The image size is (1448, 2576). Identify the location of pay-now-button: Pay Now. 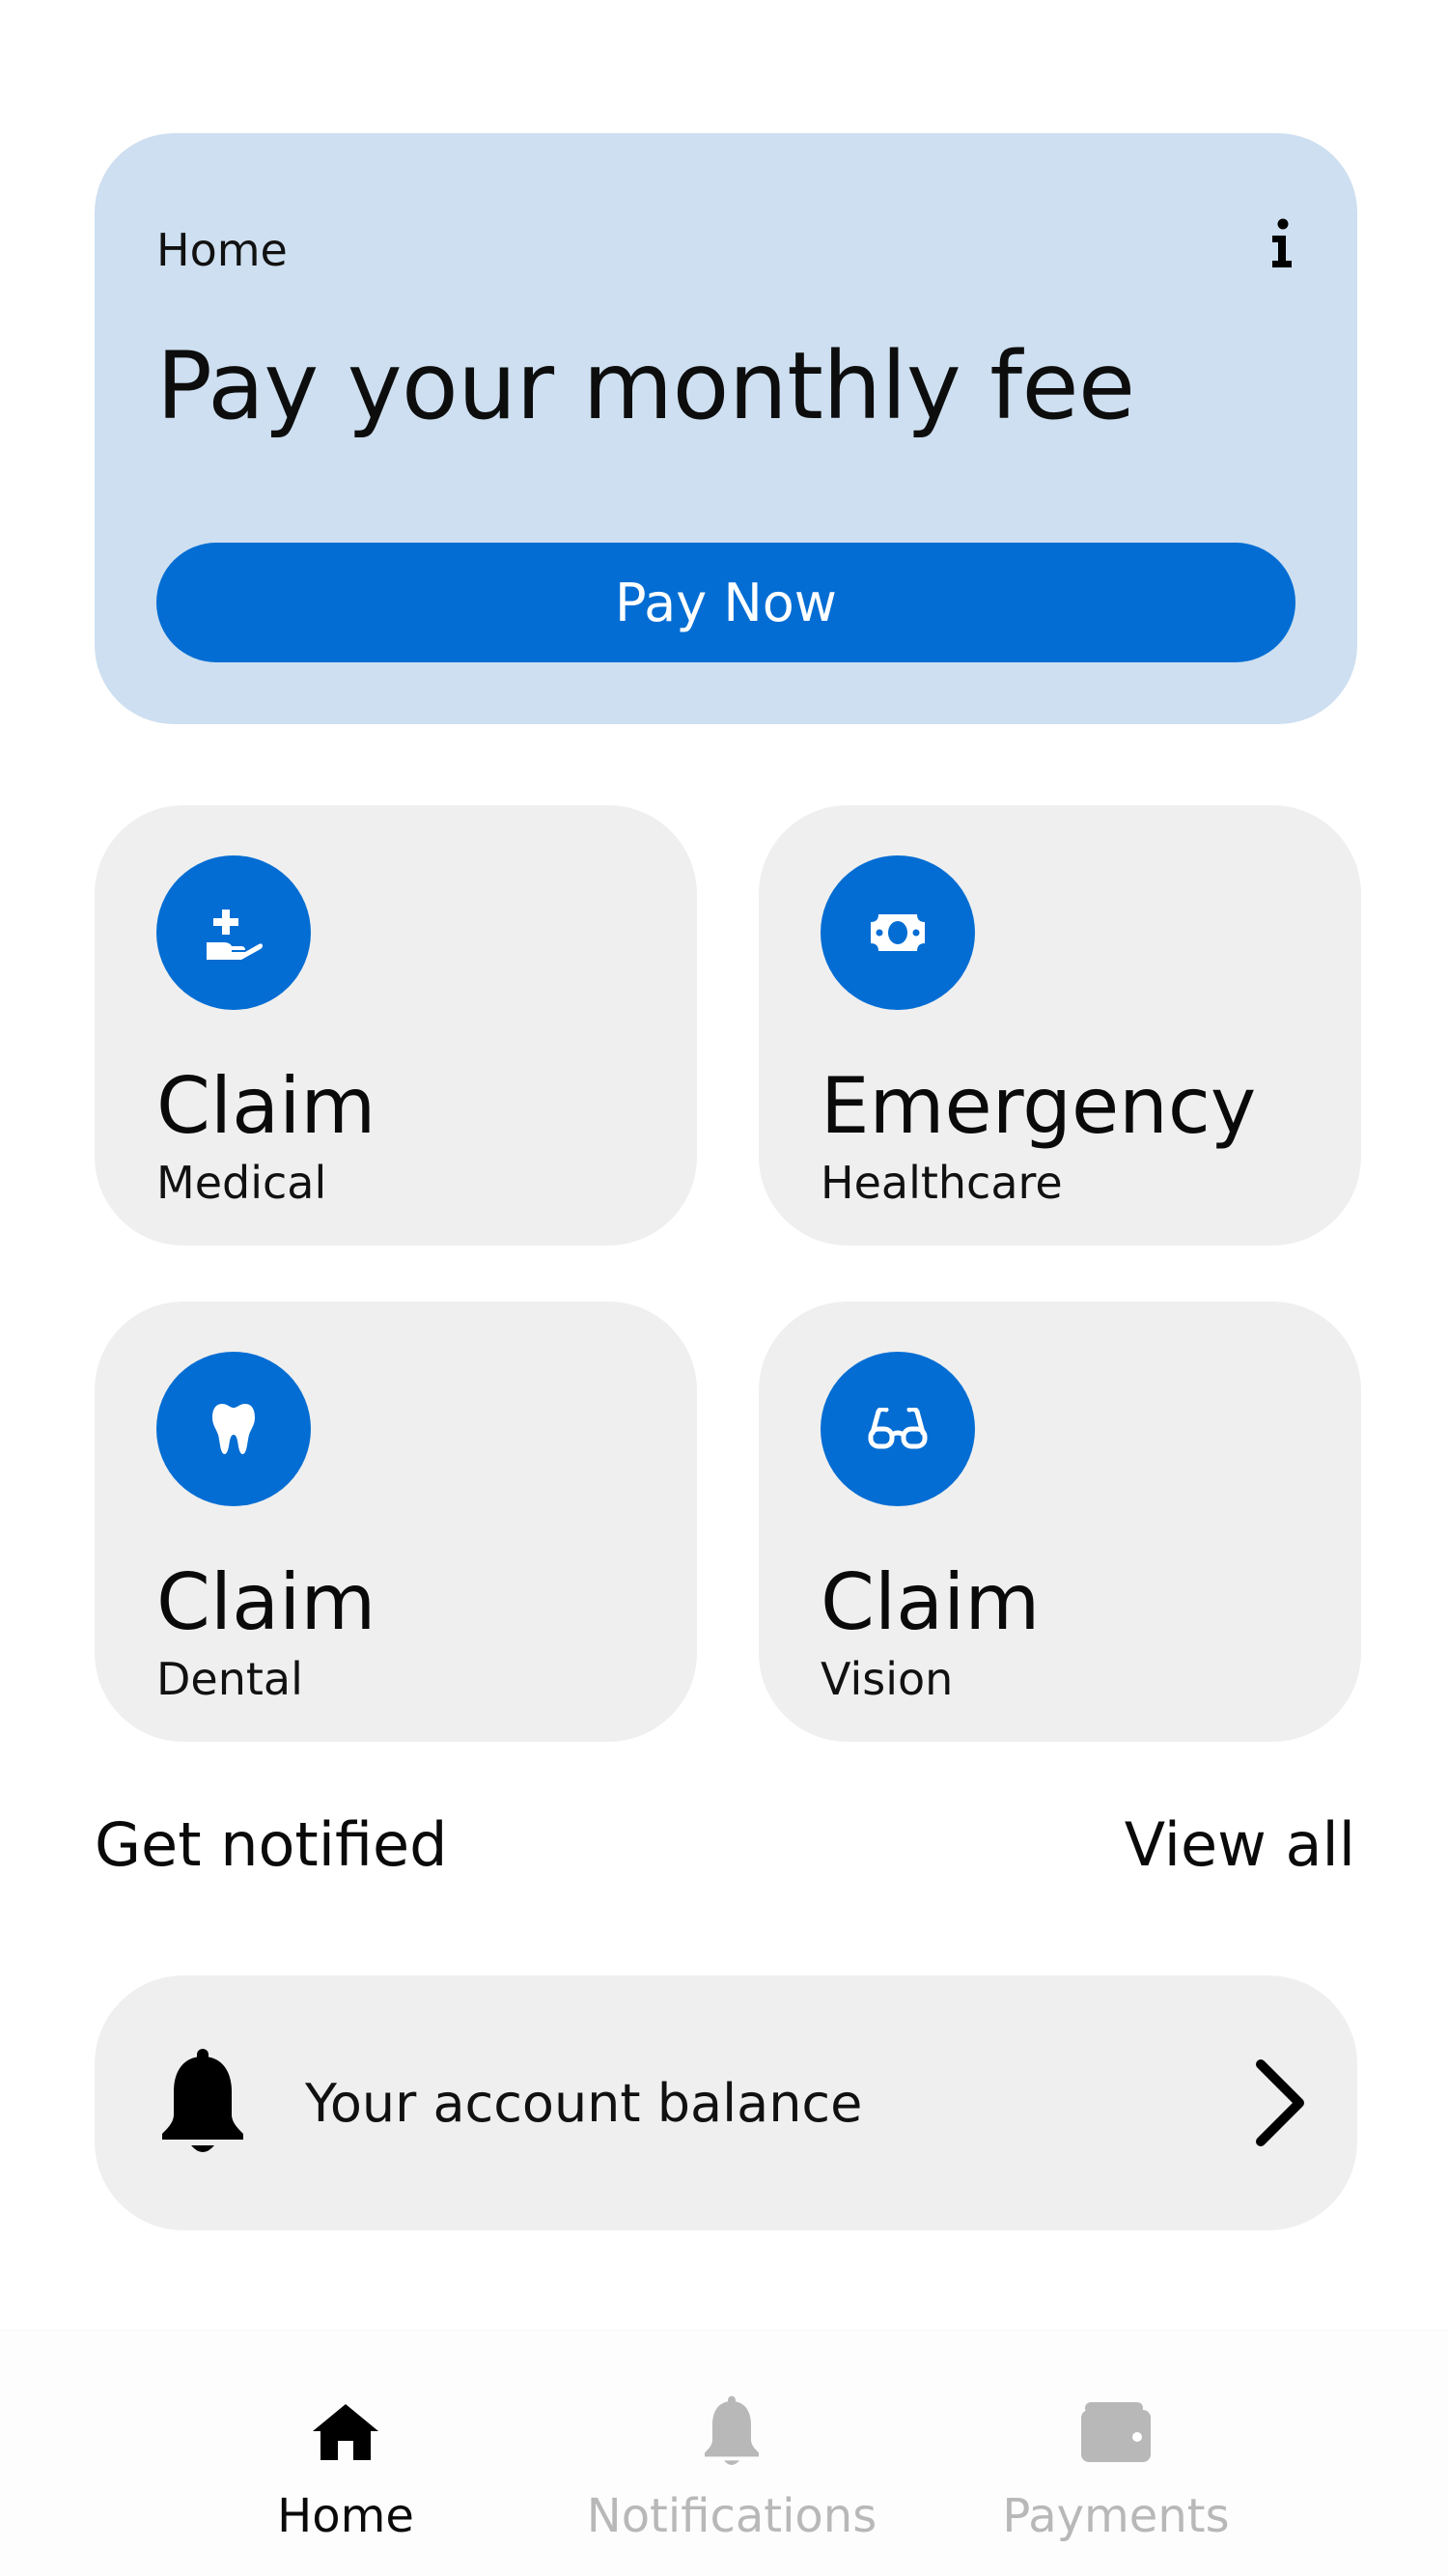
(725, 603).